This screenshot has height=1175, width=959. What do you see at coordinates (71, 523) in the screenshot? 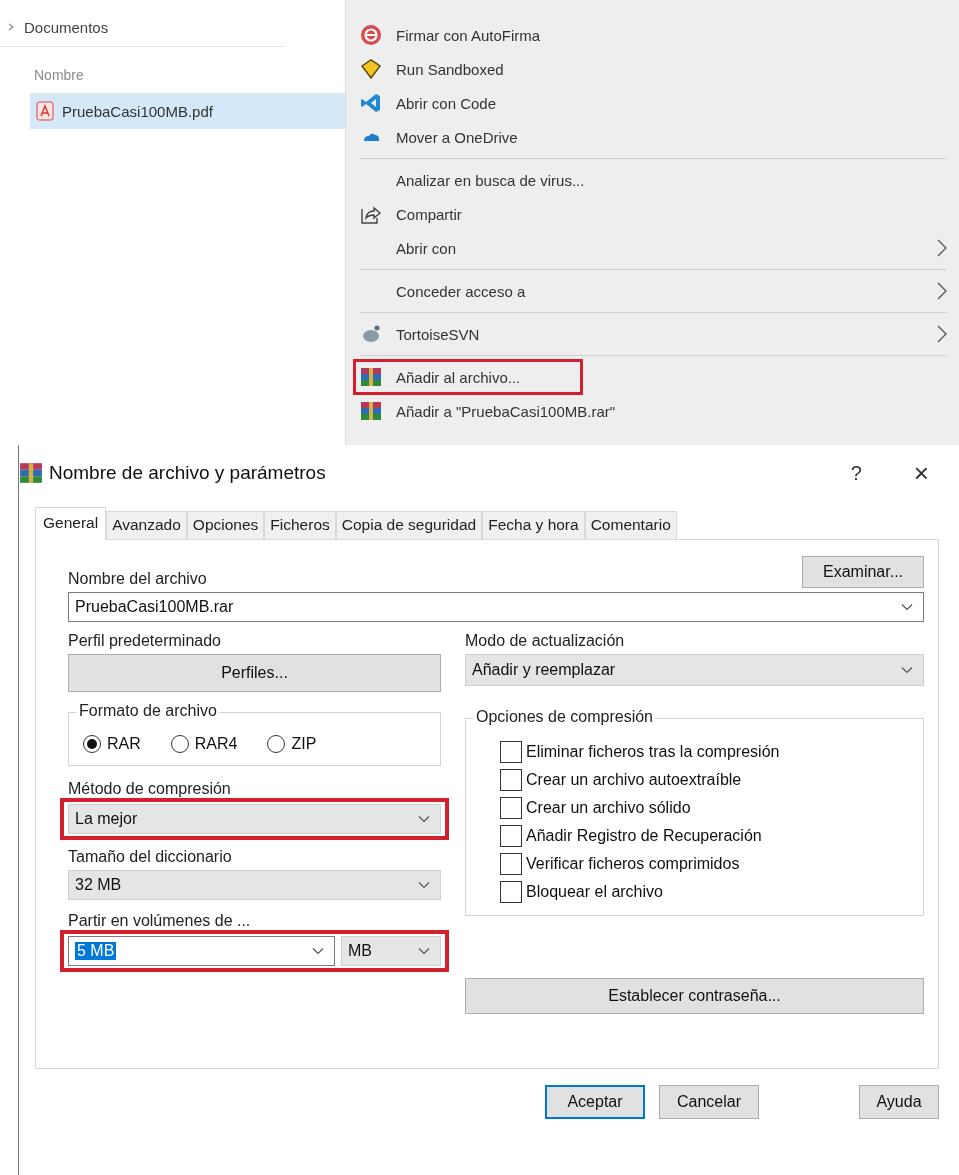
I see `tab: General` at bounding box center [71, 523].